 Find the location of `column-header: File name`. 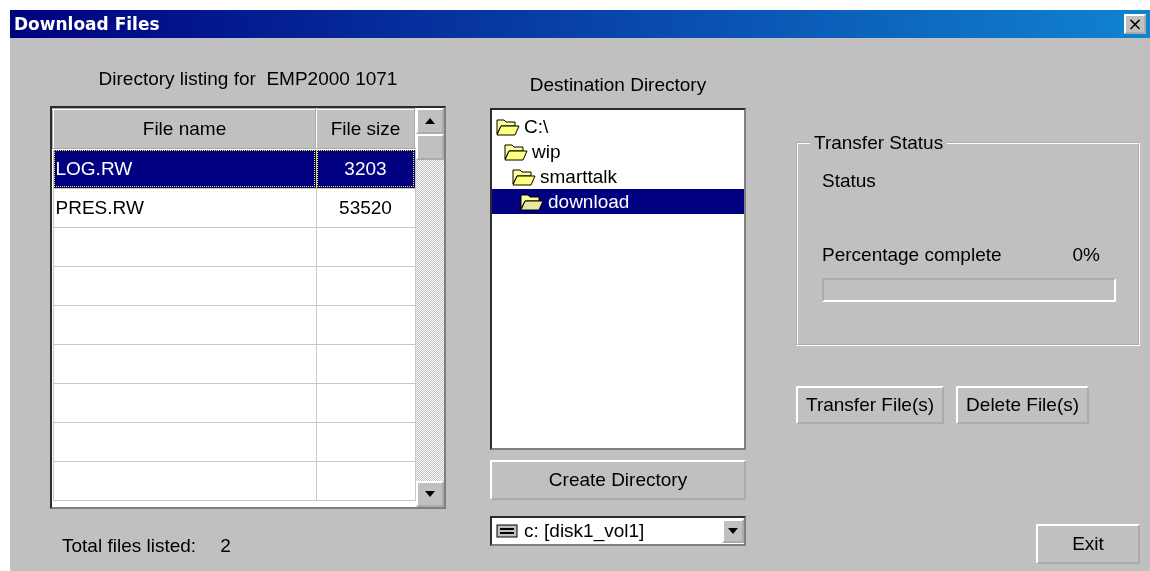

column-header: File name is located at coordinates (184, 129).